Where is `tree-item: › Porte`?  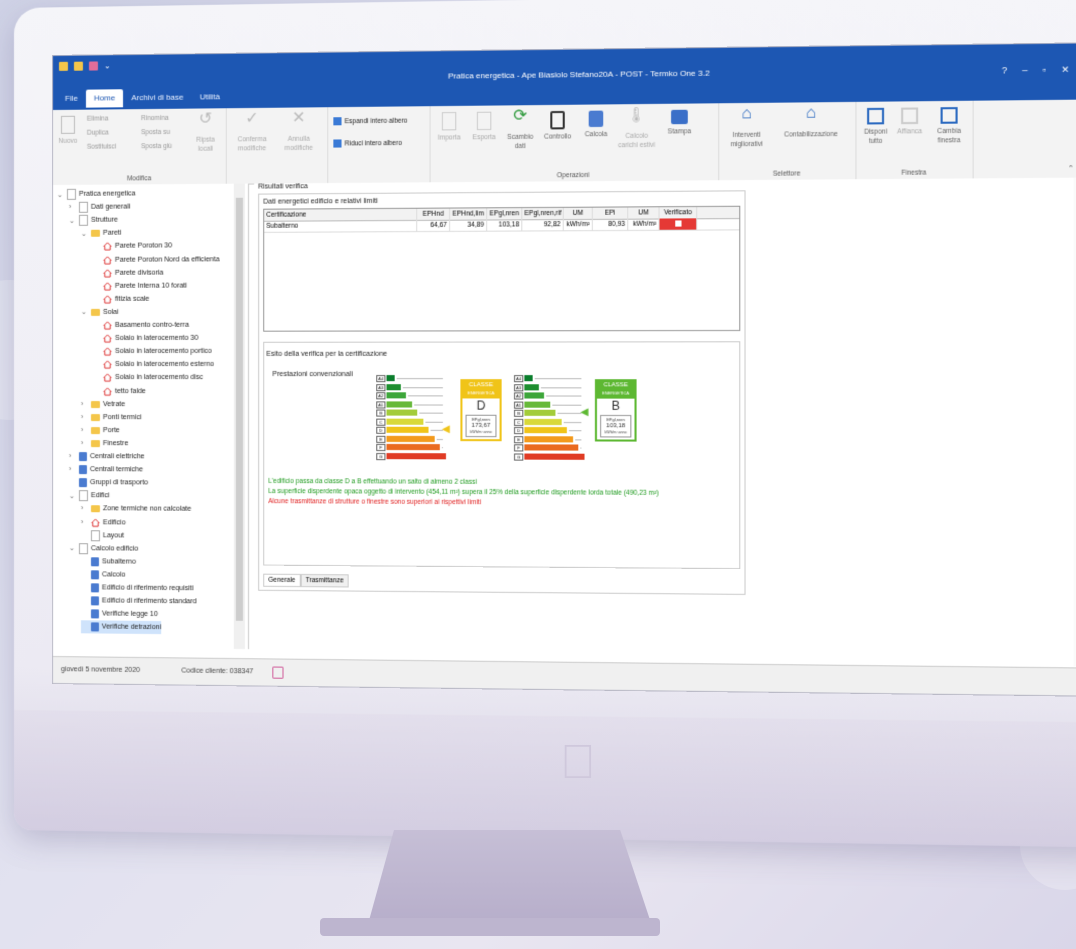 tree-item: › Porte is located at coordinates (100, 430).